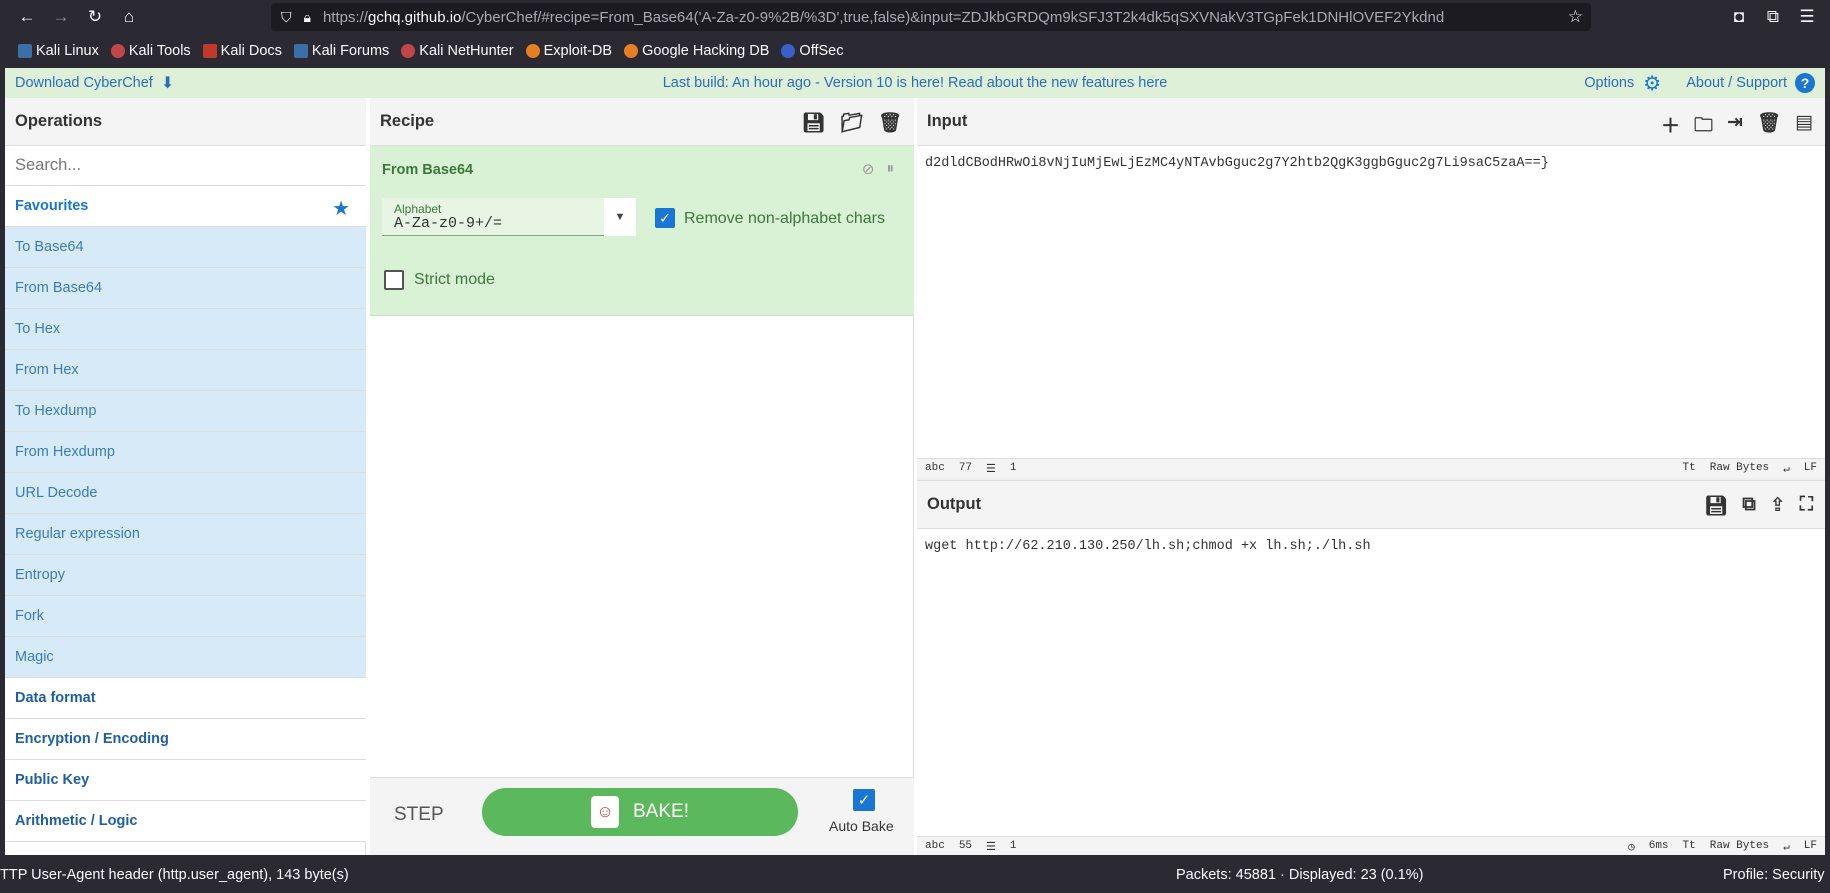 The width and height of the screenshot is (1830, 893). Describe the element at coordinates (1703, 127) in the screenshot. I see `open-folder-icon: 🗀︎` at that location.